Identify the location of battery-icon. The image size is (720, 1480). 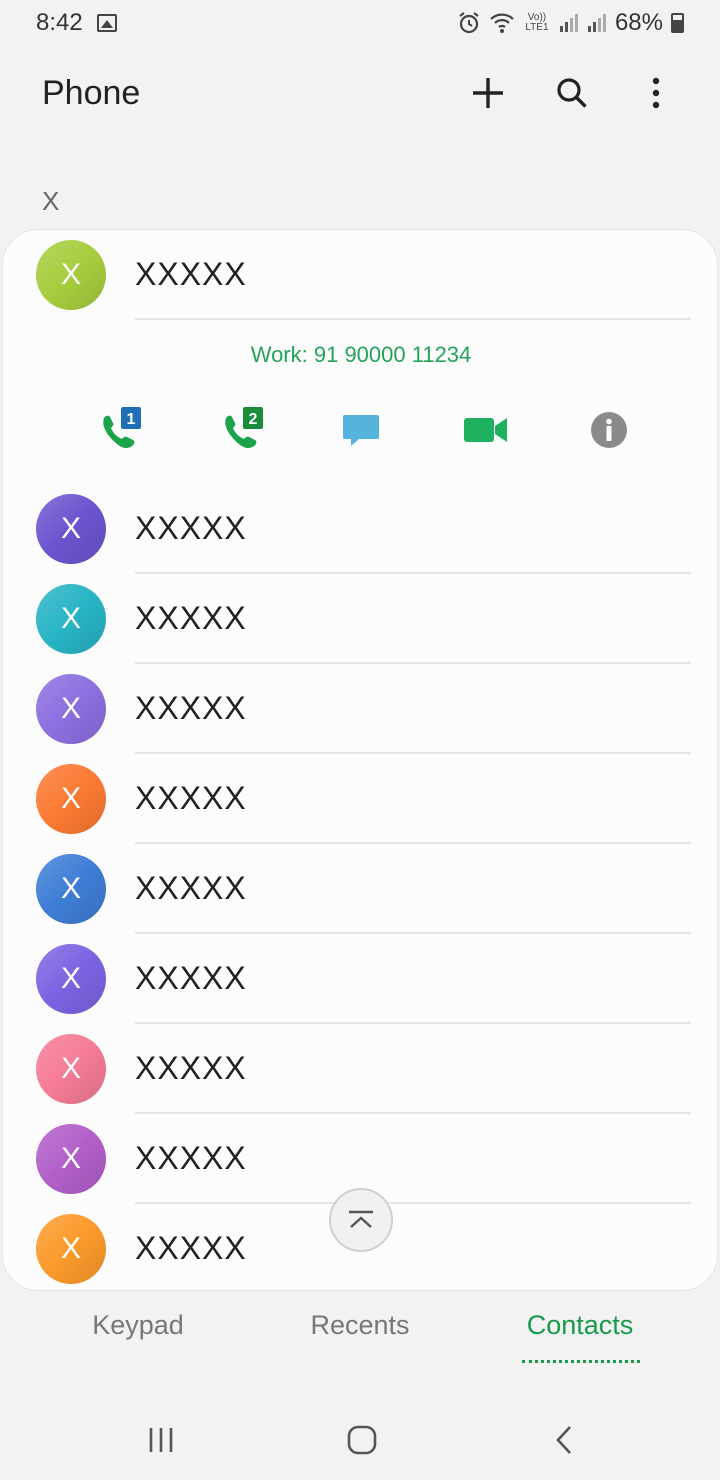
(677, 23).